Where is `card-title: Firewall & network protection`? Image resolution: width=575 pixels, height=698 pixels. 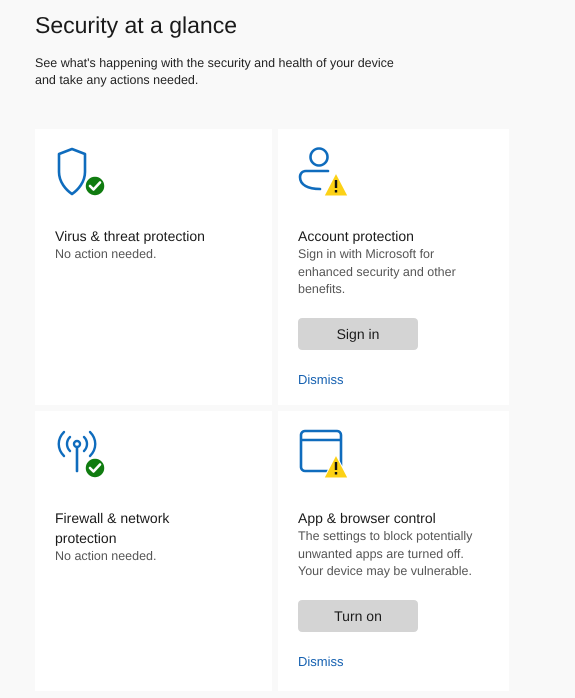 card-title: Firewall & network protection is located at coordinates (112, 528).